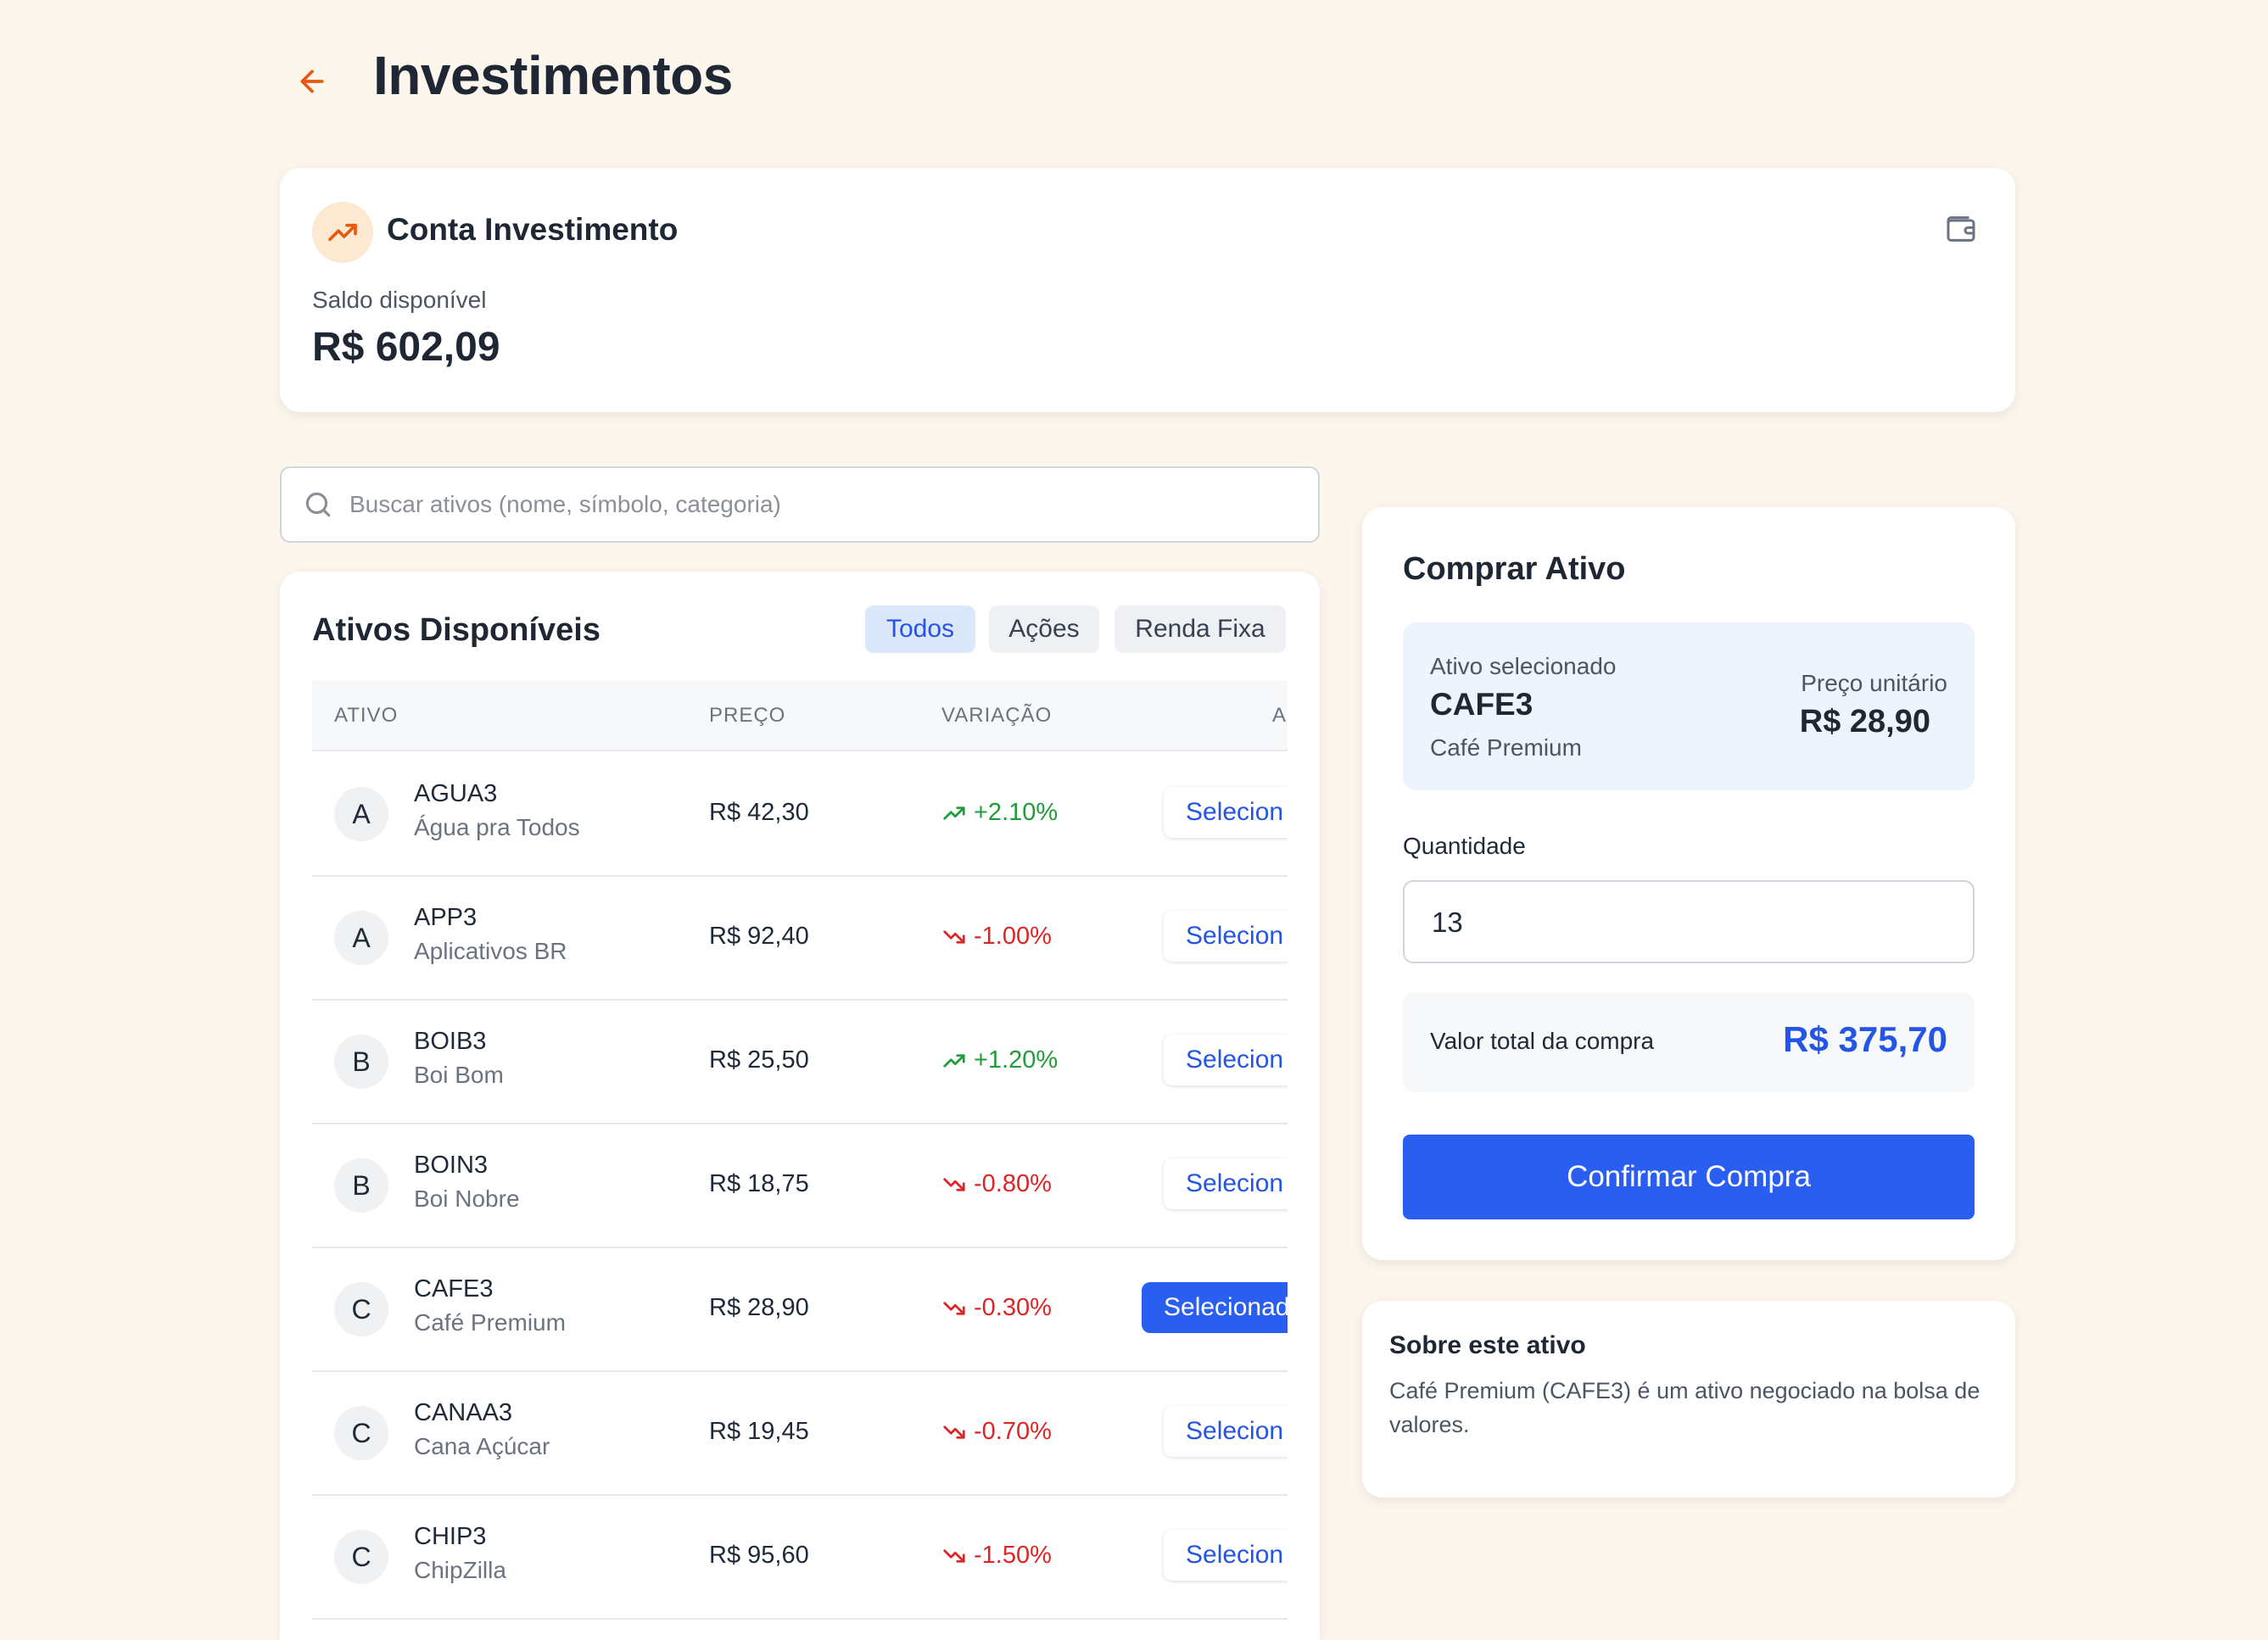  I want to click on column-variacao: VARIAÇÃO, so click(997, 715).